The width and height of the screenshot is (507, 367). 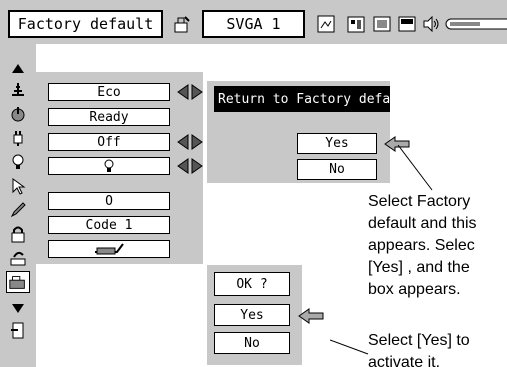 What do you see at coordinates (109, 201) in the screenshot?
I see `pointer-value: O` at bounding box center [109, 201].